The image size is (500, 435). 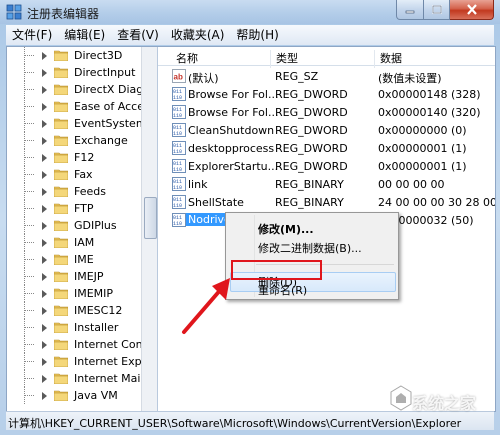 I want to click on tree-vertical-scrollbar, so click(x=149, y=229).